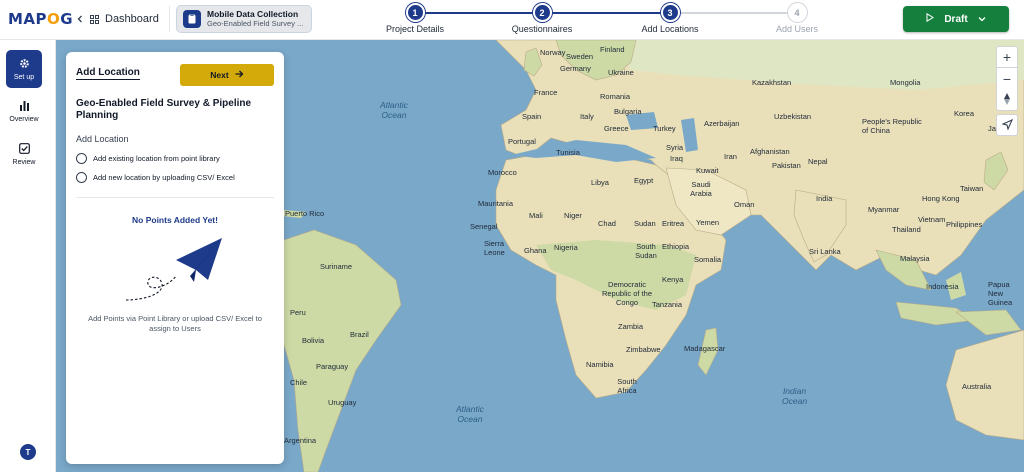 Image resolution: width=1024 pixels, height=472 pixels. I want to click on step-label: Project Details, so click(415, 29).